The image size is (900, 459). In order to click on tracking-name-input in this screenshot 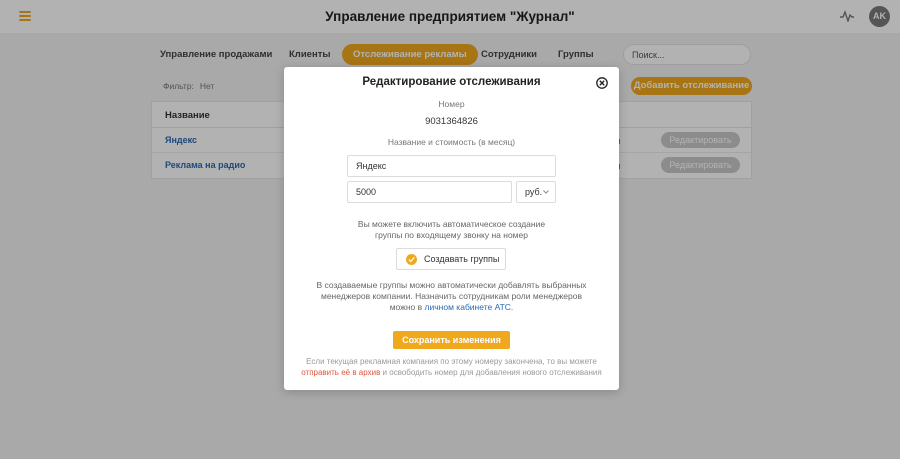, I will do `click(451, 166)`.